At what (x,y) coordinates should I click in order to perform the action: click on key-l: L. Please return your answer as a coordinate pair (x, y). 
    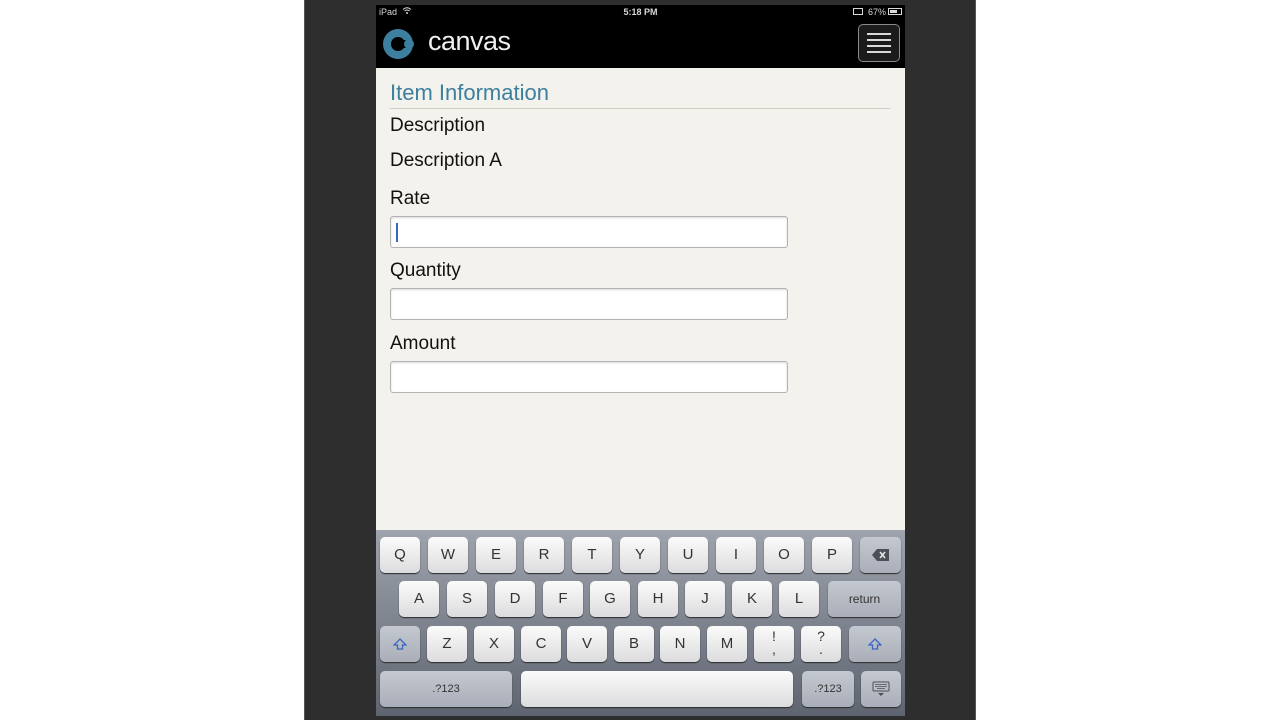
    Looking at the image, I should click on (799, 599).